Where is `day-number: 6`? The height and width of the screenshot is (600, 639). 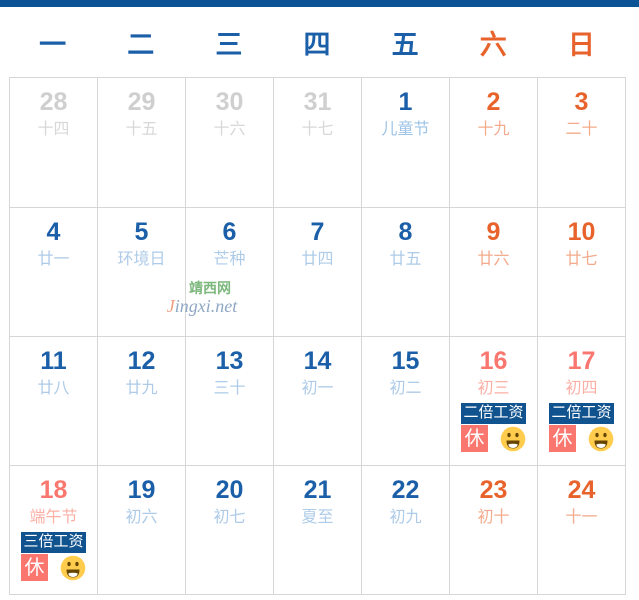 day-number: 6 is located at coordinates (229, 232).